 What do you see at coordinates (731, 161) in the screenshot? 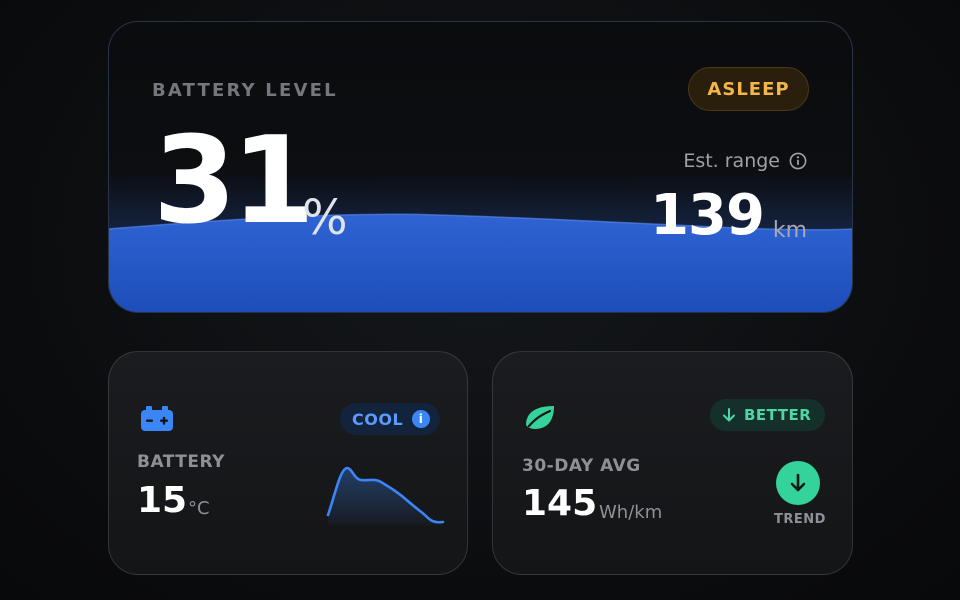
I see `est-range-label: Est. range` at bounding box center [731, 161].